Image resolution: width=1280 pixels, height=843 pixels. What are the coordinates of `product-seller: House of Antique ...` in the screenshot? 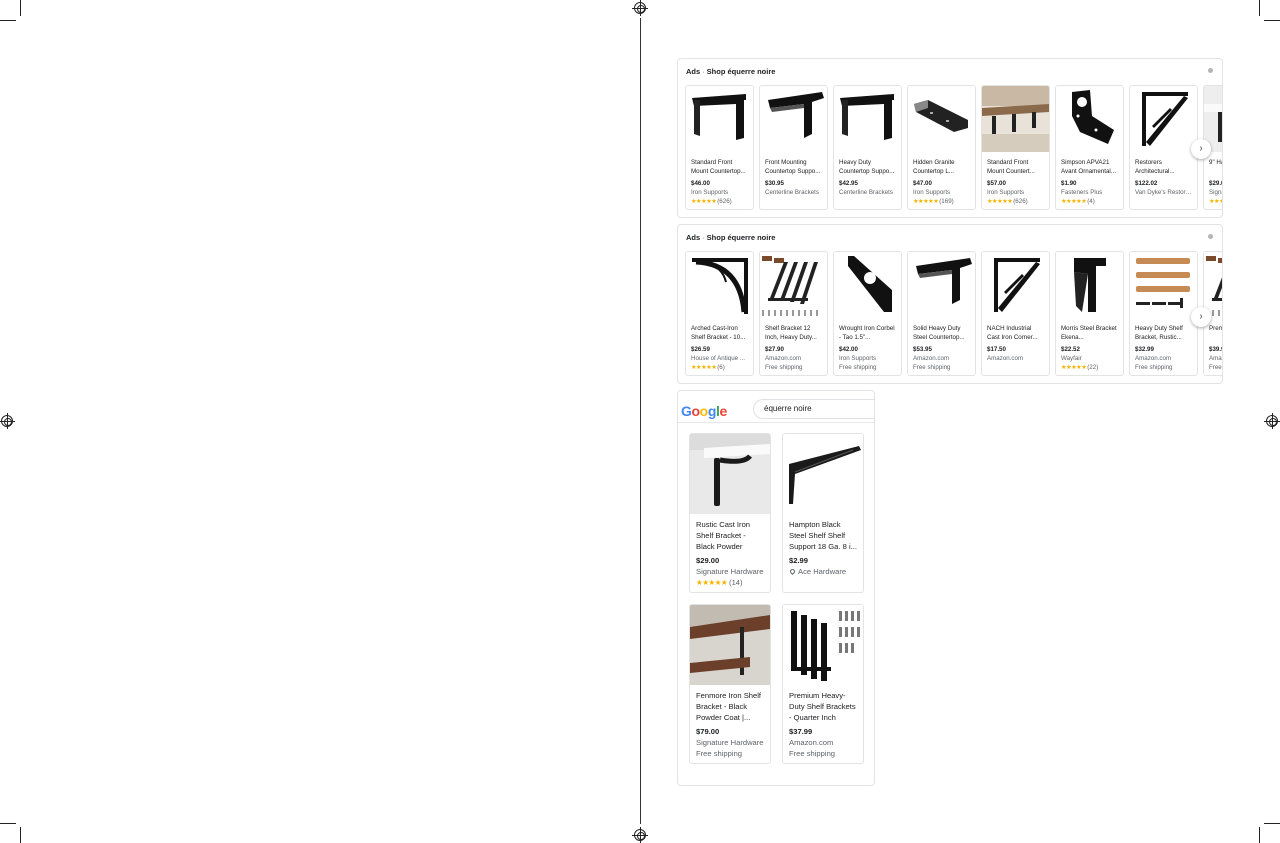 It's located at (718, 358).